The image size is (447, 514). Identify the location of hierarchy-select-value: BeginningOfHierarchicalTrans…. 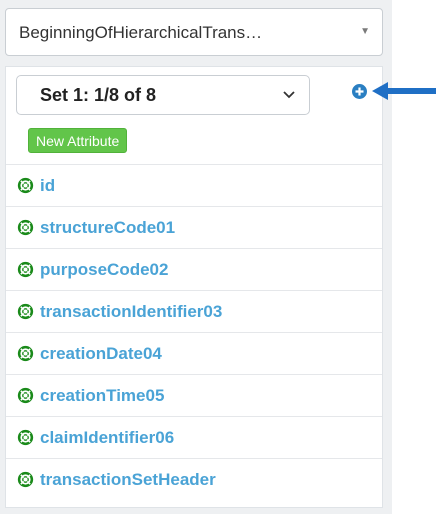
(141, 32).